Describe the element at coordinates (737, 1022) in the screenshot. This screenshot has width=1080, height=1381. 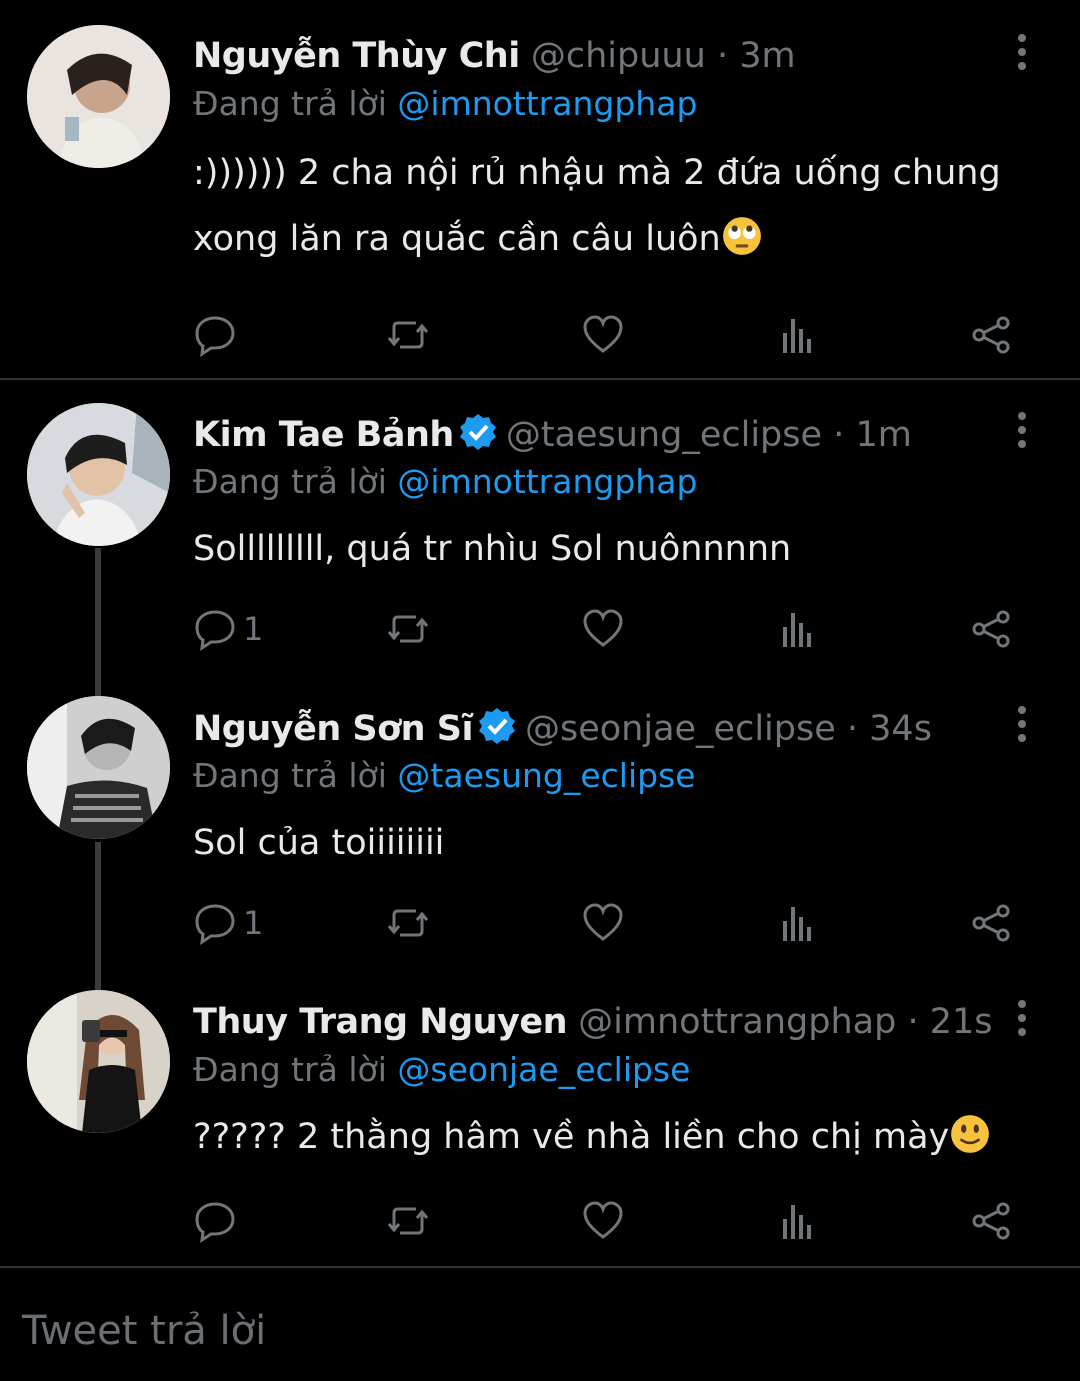
I see `user-handle: @imnottrangphap` at that location.